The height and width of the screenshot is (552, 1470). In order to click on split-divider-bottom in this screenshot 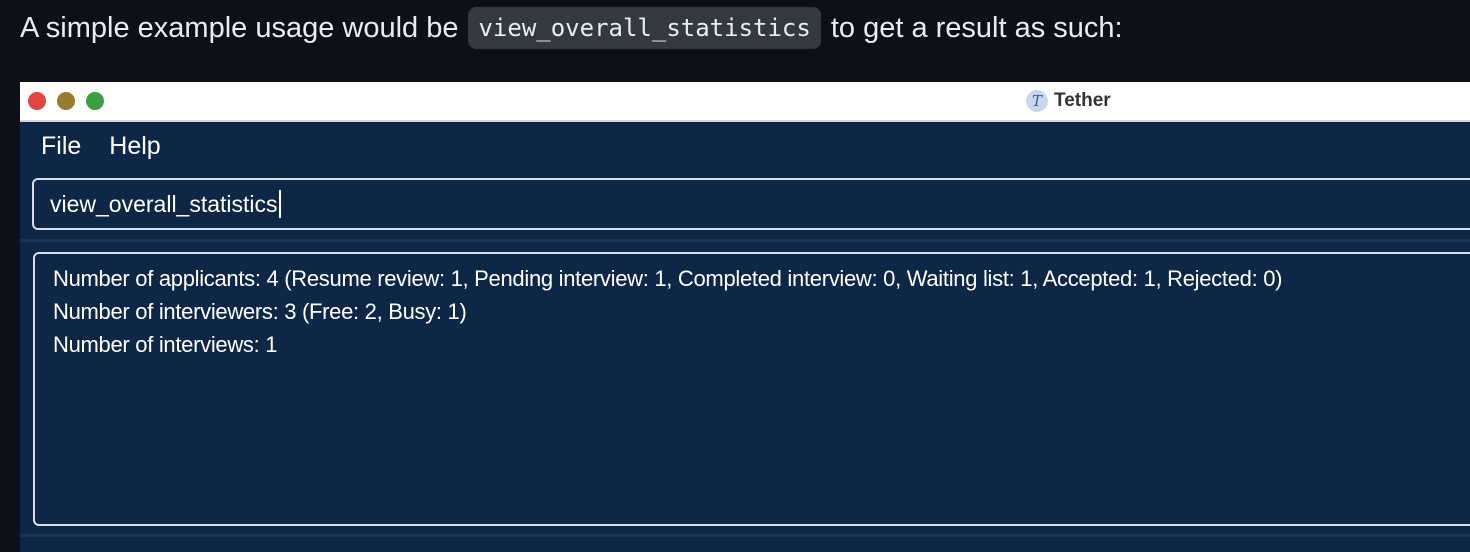, I will do `click(745, 535)`.